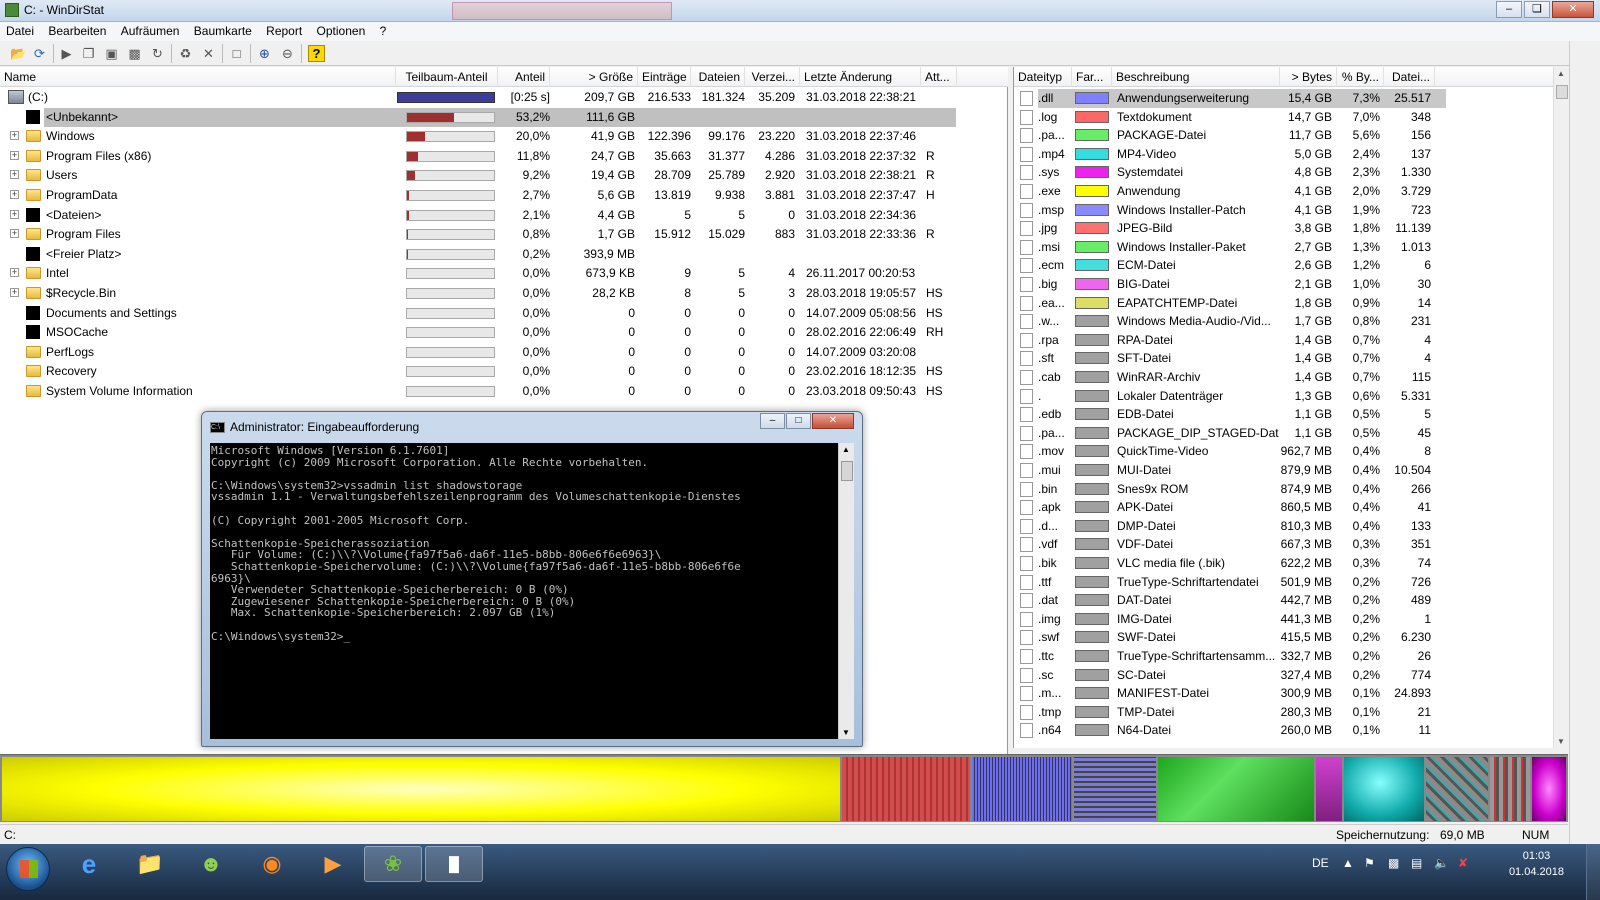  Describe the element at coordinates (1196, 77) in the screenshot. I see `col-description: Beschreibung` at that location.